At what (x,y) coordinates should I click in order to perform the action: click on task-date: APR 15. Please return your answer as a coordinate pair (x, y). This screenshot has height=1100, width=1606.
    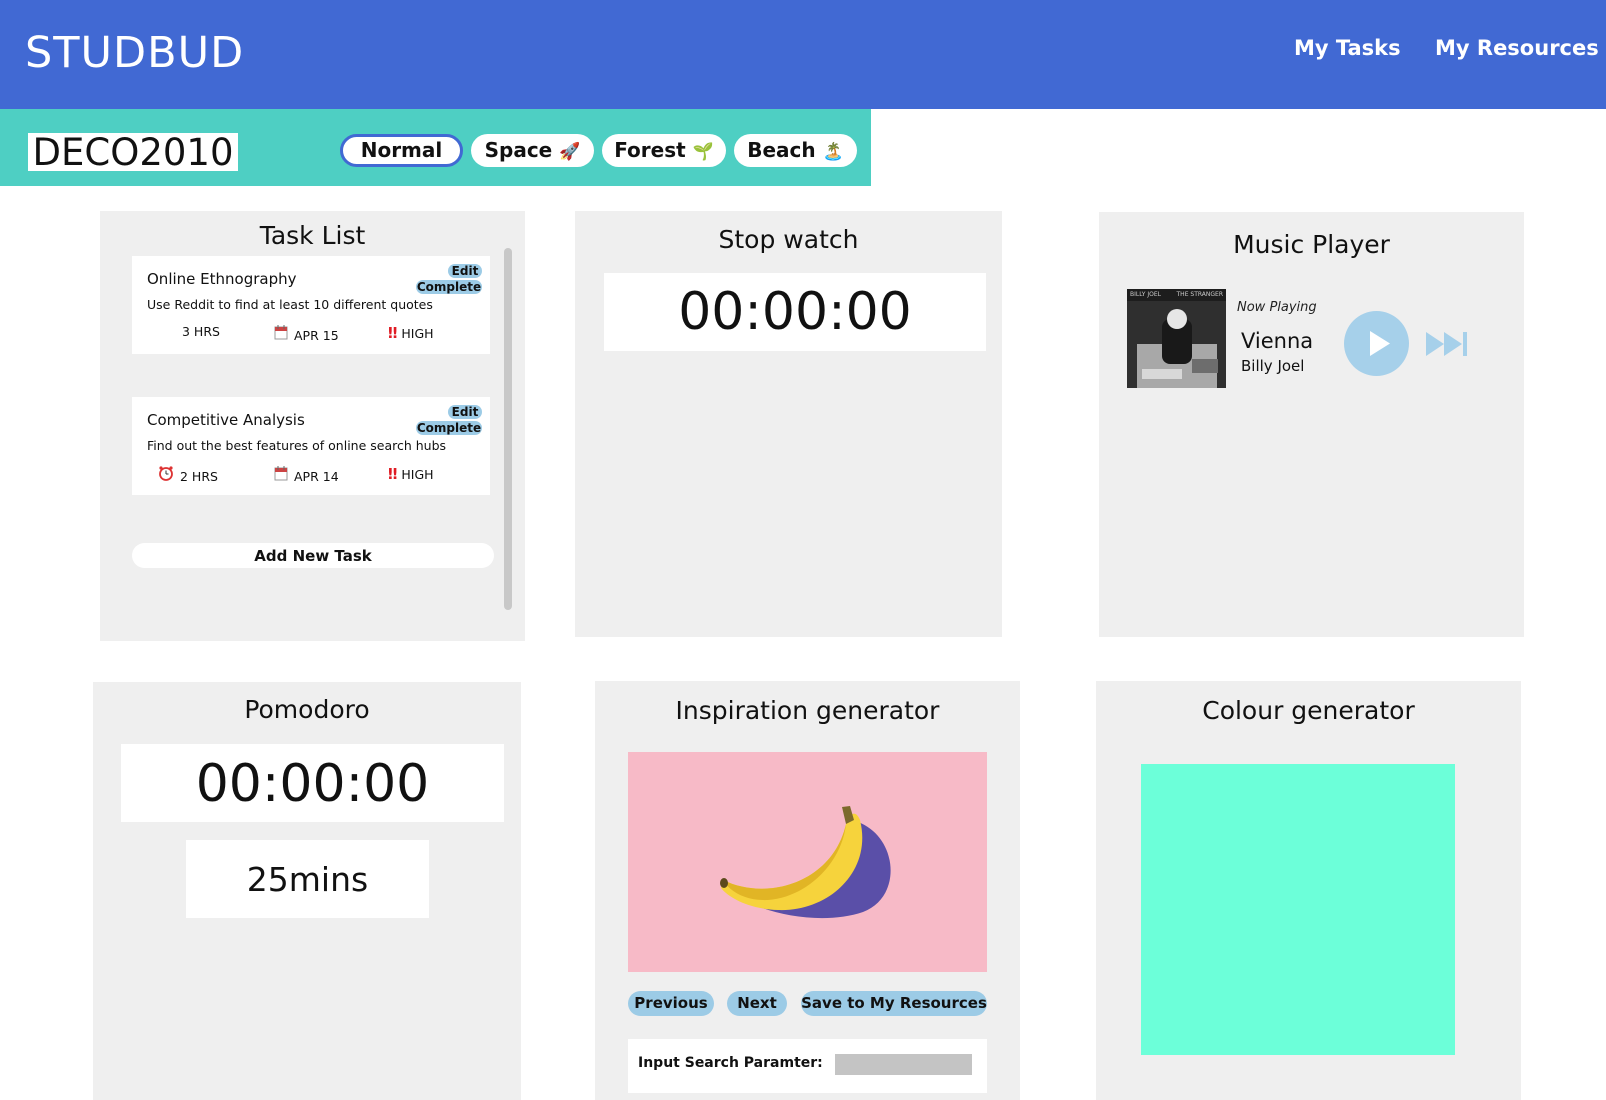
    Looking at the image, I should click on (306, 333).